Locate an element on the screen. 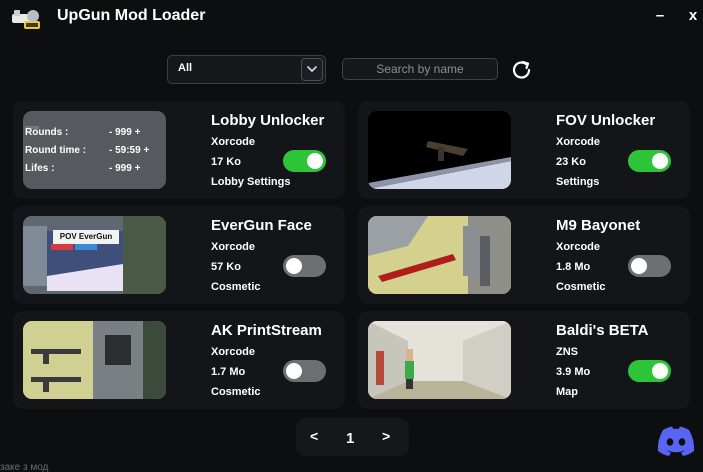  lobby-row-label: Lifes : is located at coordinates (40, 168).